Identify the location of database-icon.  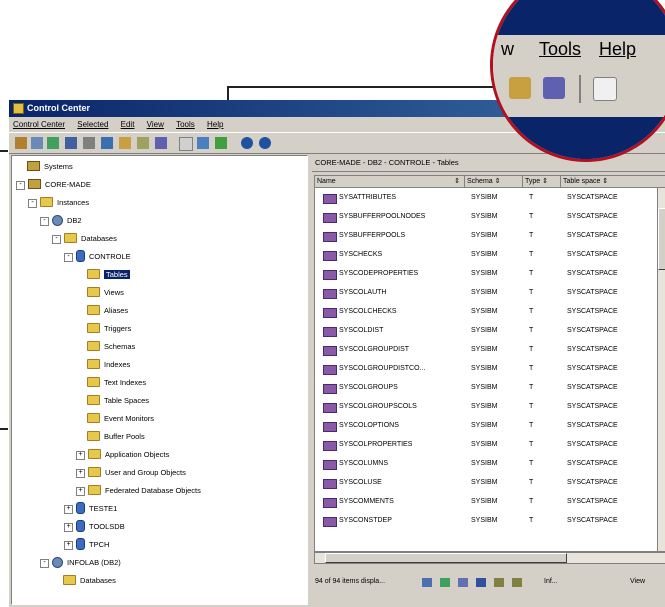
(71, 143).